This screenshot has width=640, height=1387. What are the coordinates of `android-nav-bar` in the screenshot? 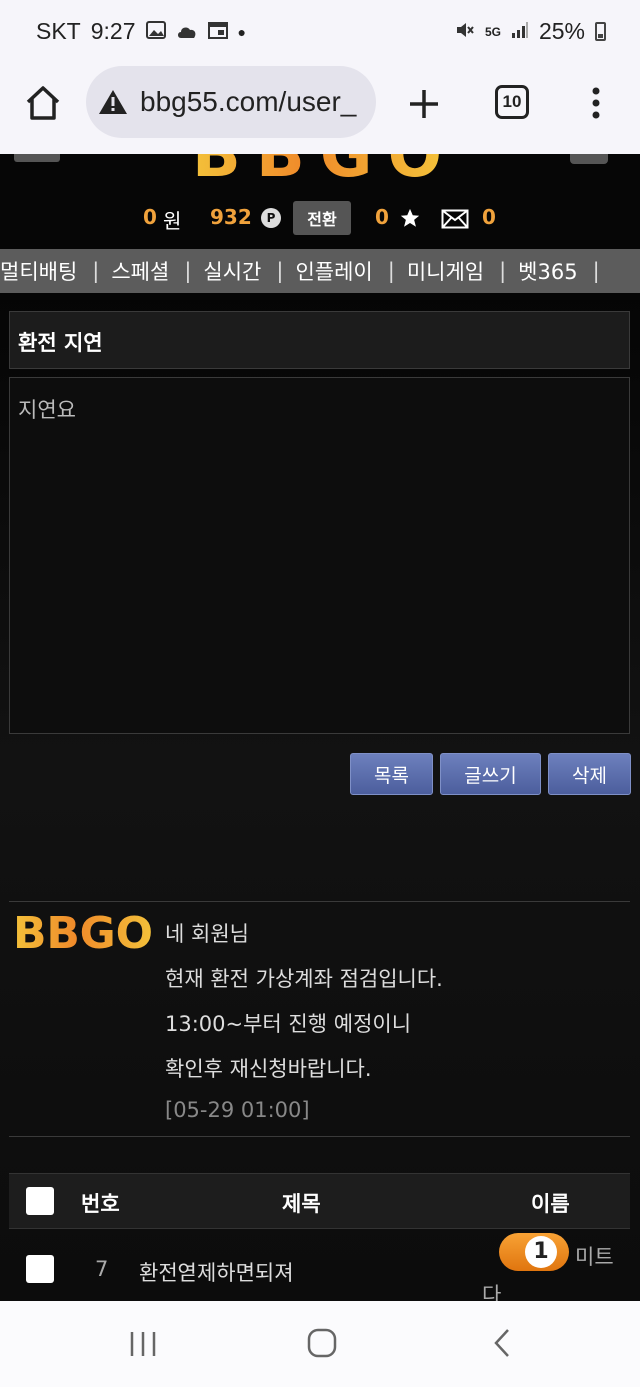 It's located at (320, 1344).